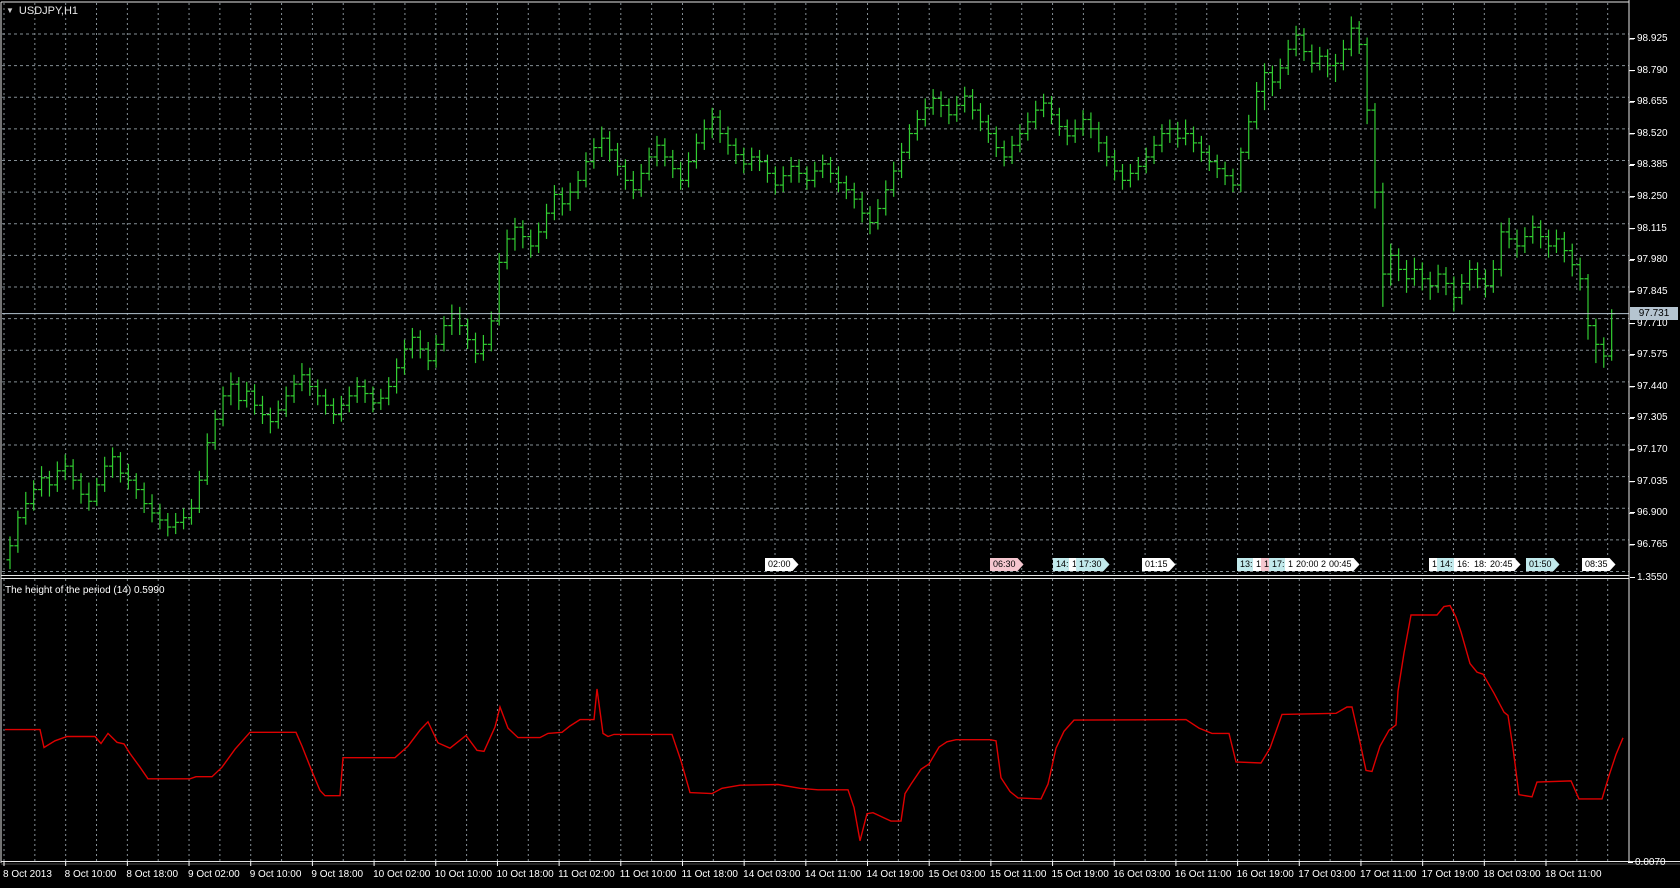 The width and height of the screenshot is (1680, 888). Describe the element at coordinates (1343, 564) in the screenshot. I see `event-time-tag: 00:45` at that location.